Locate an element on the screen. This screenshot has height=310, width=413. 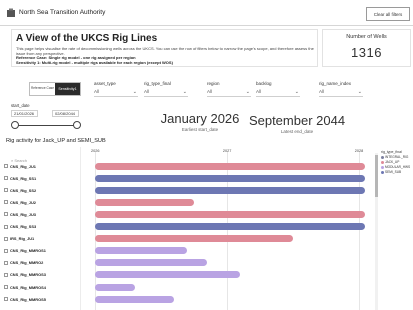
legend-item: MODULAR_HWS is located at coordinates (395, 167).